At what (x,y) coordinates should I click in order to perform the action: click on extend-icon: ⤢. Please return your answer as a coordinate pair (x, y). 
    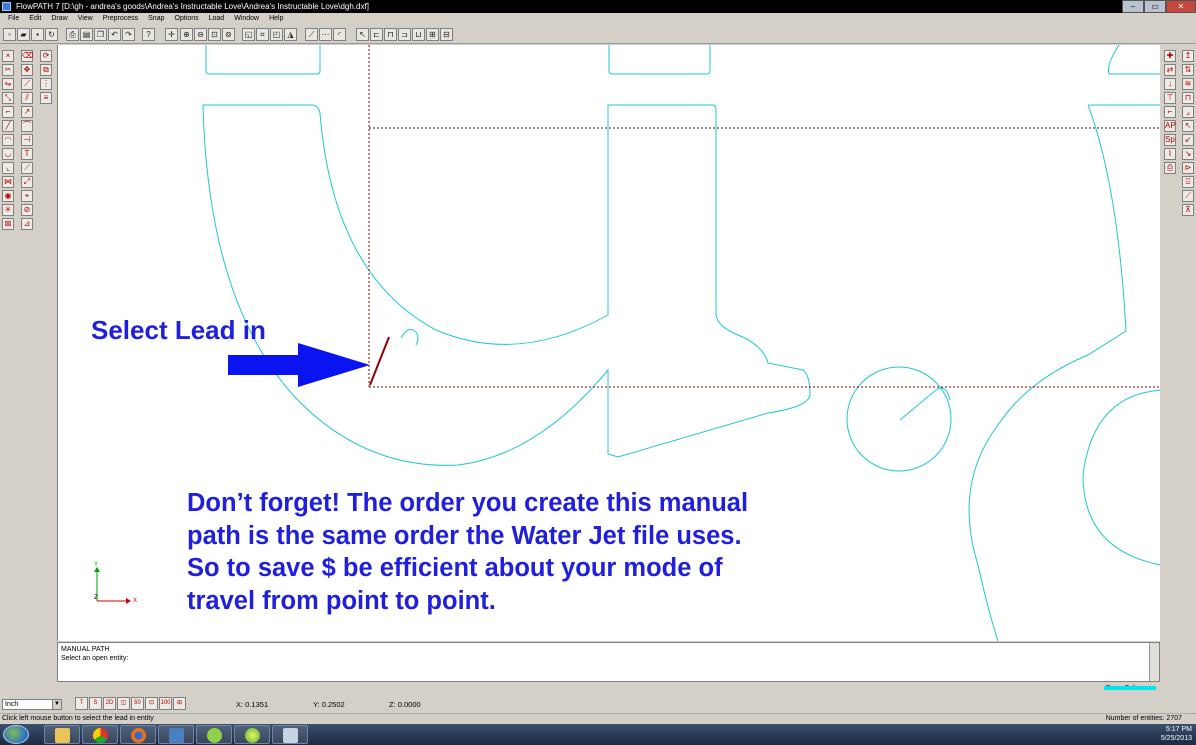
    Looking at the image, I should click on (27, 182).